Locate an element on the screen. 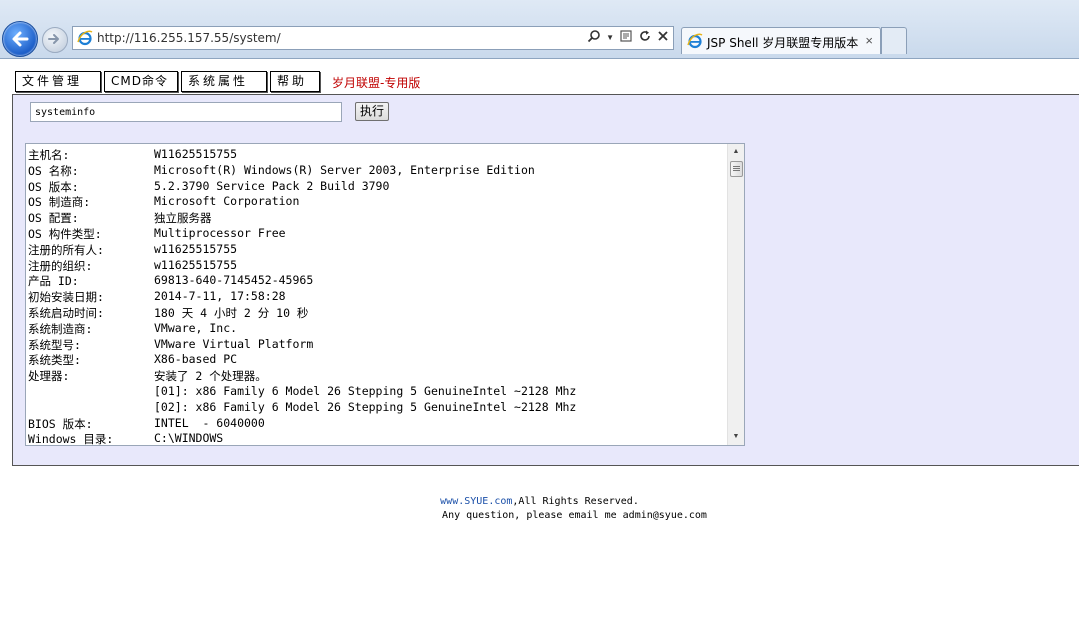  url-text: http://116.255.157.55/system/ is located at coordinates (189, 38).